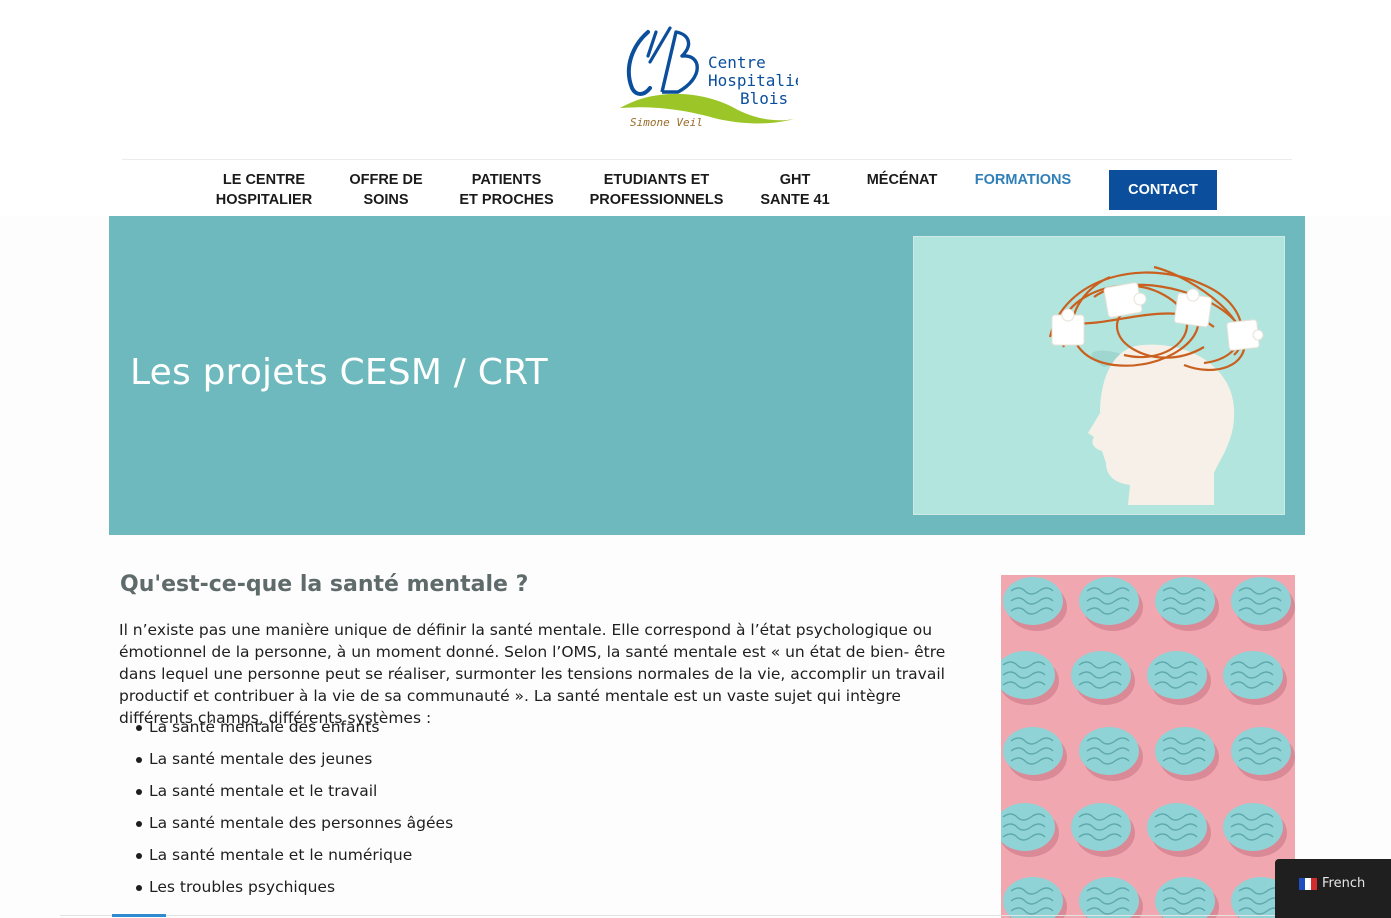 This screenshot has height=918, width=1391. I want to click on logo-line3: Blois, so click(764, 98).